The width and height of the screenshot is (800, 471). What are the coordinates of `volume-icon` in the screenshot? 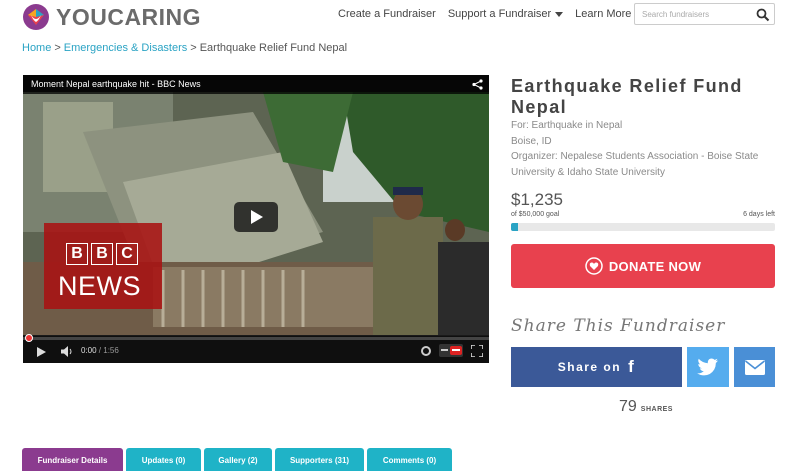 It's located at (67, 351).